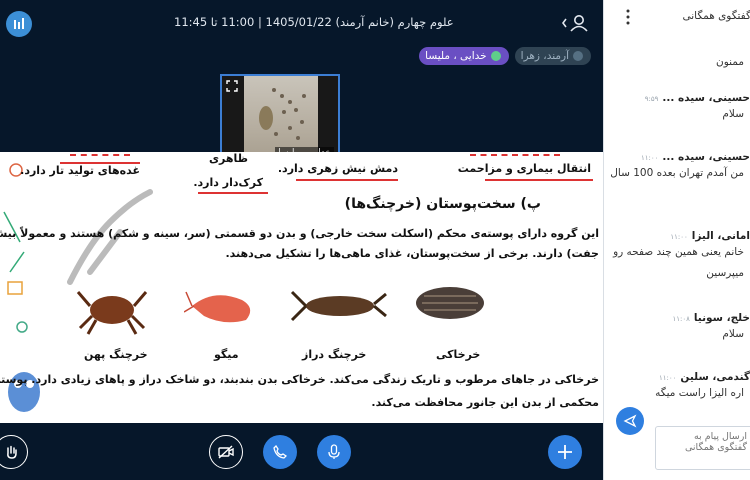  I want to click on slide-item: دمش نیش زهری دارد., so click(337, 168).